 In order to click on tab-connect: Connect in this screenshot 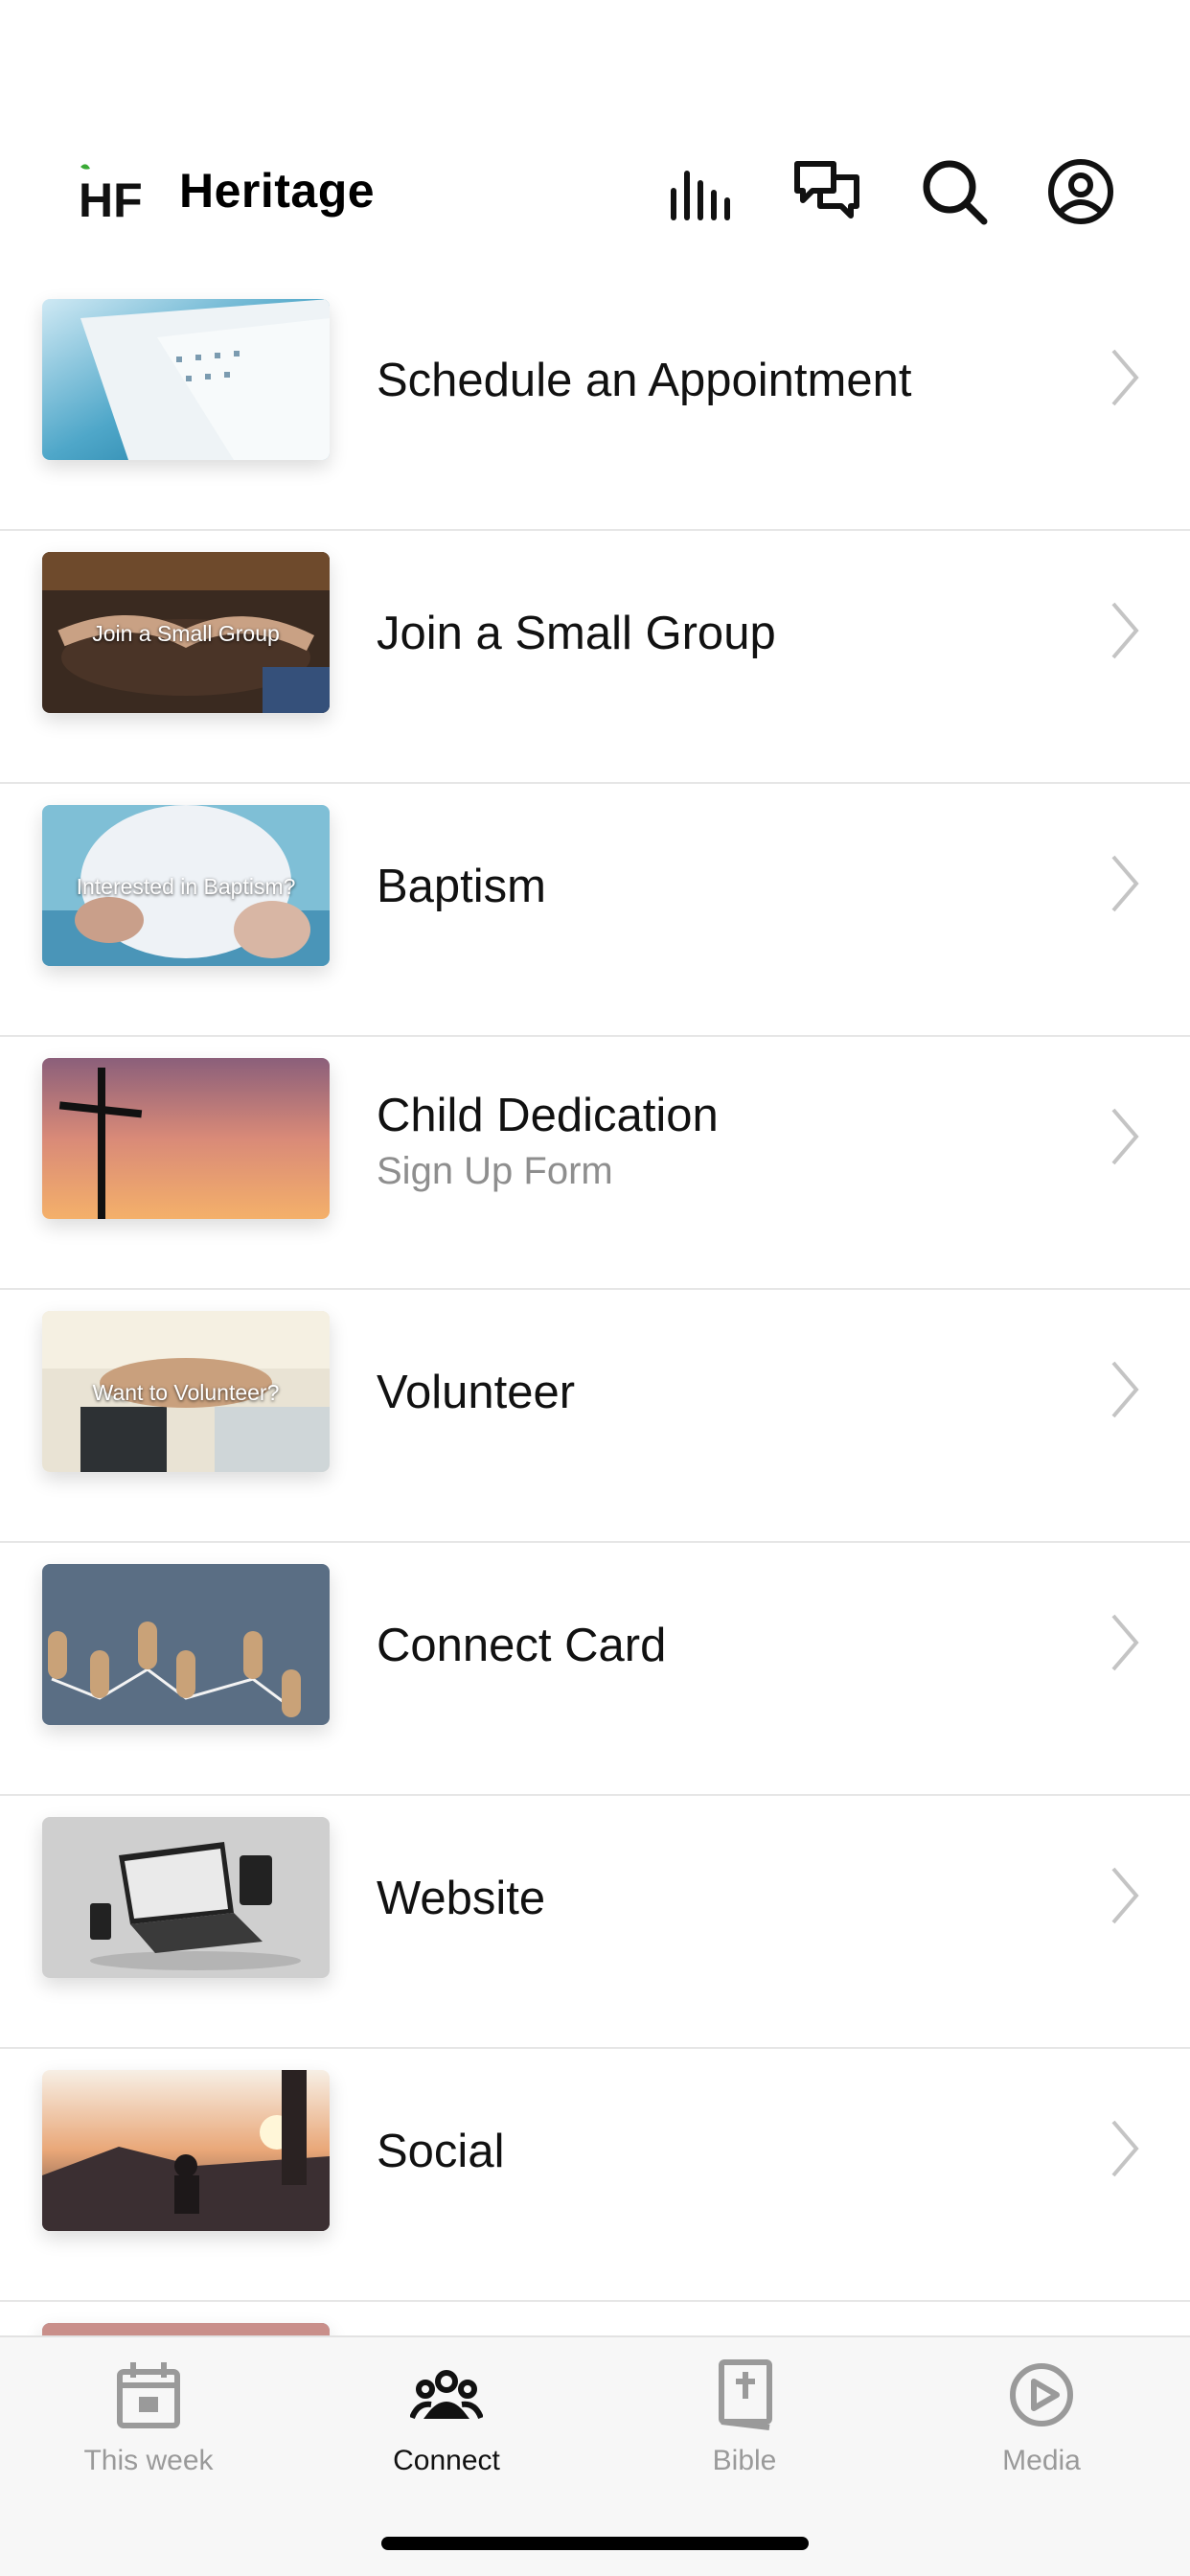, I will do `click(447, 2435)`.